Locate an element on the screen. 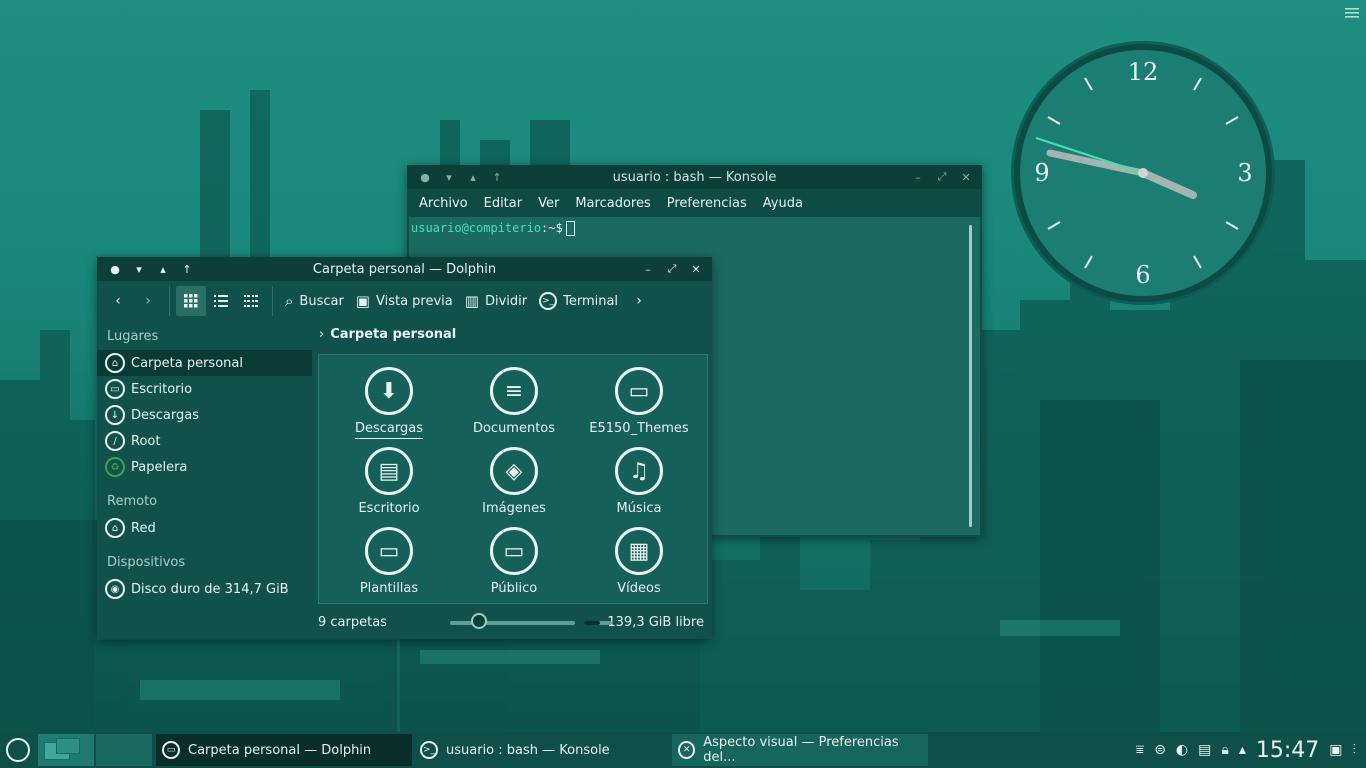 The image size is (1366, 768). terminal-button: >_ Terminal is located at coordinates (578, 301).